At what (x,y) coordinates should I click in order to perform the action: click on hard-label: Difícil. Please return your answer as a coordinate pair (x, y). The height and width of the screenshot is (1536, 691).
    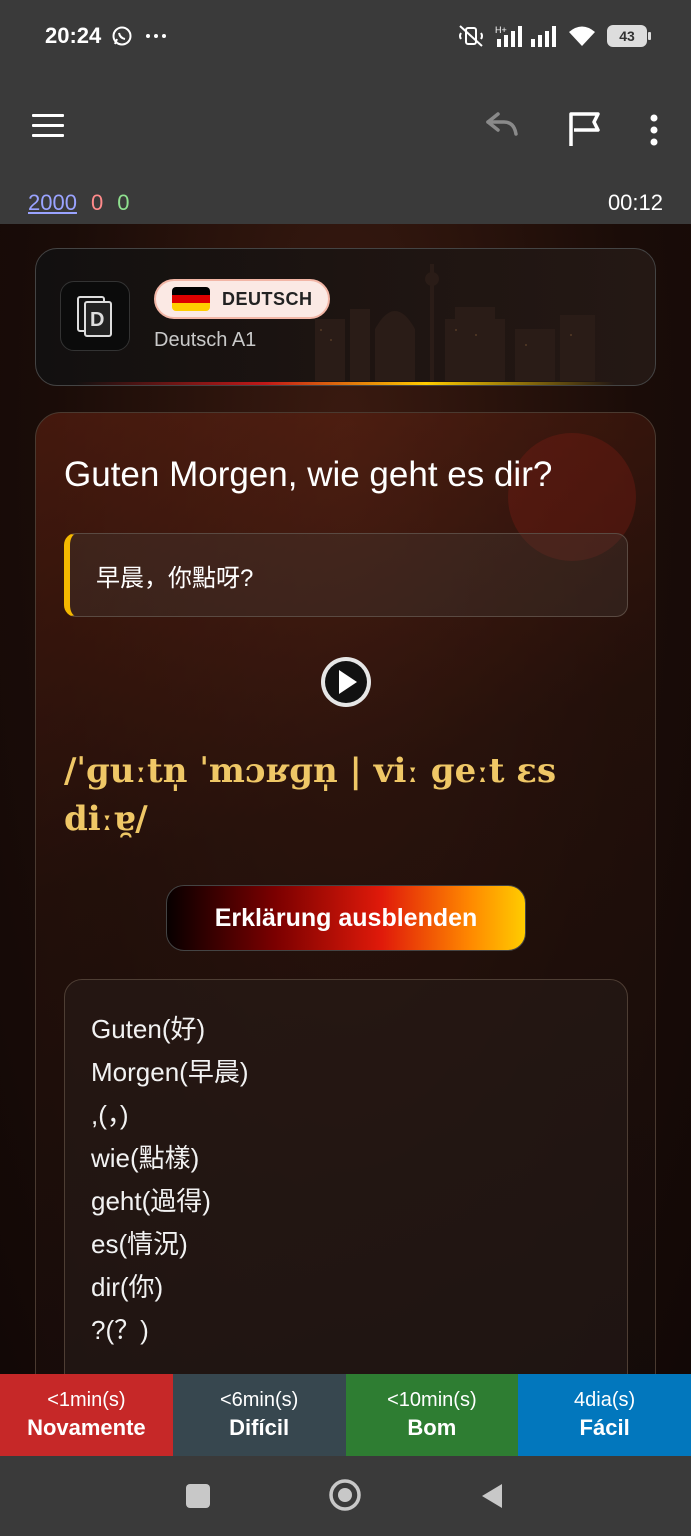
    Looking at the image, I should click on (259, 1427).